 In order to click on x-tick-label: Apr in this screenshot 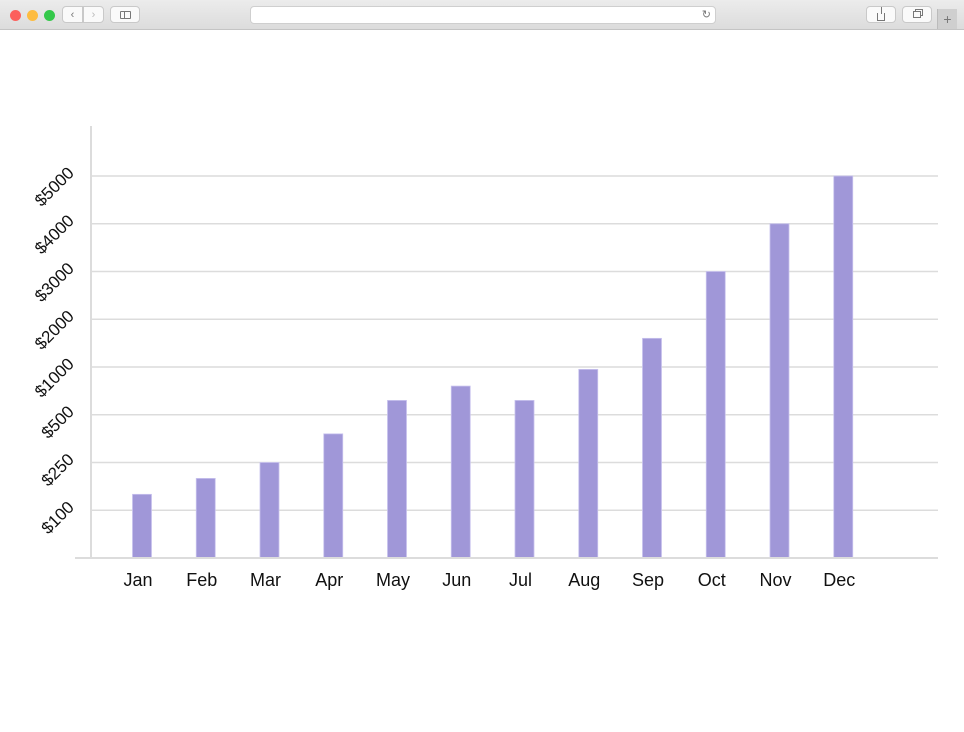, I will do `click(329, 580)`.